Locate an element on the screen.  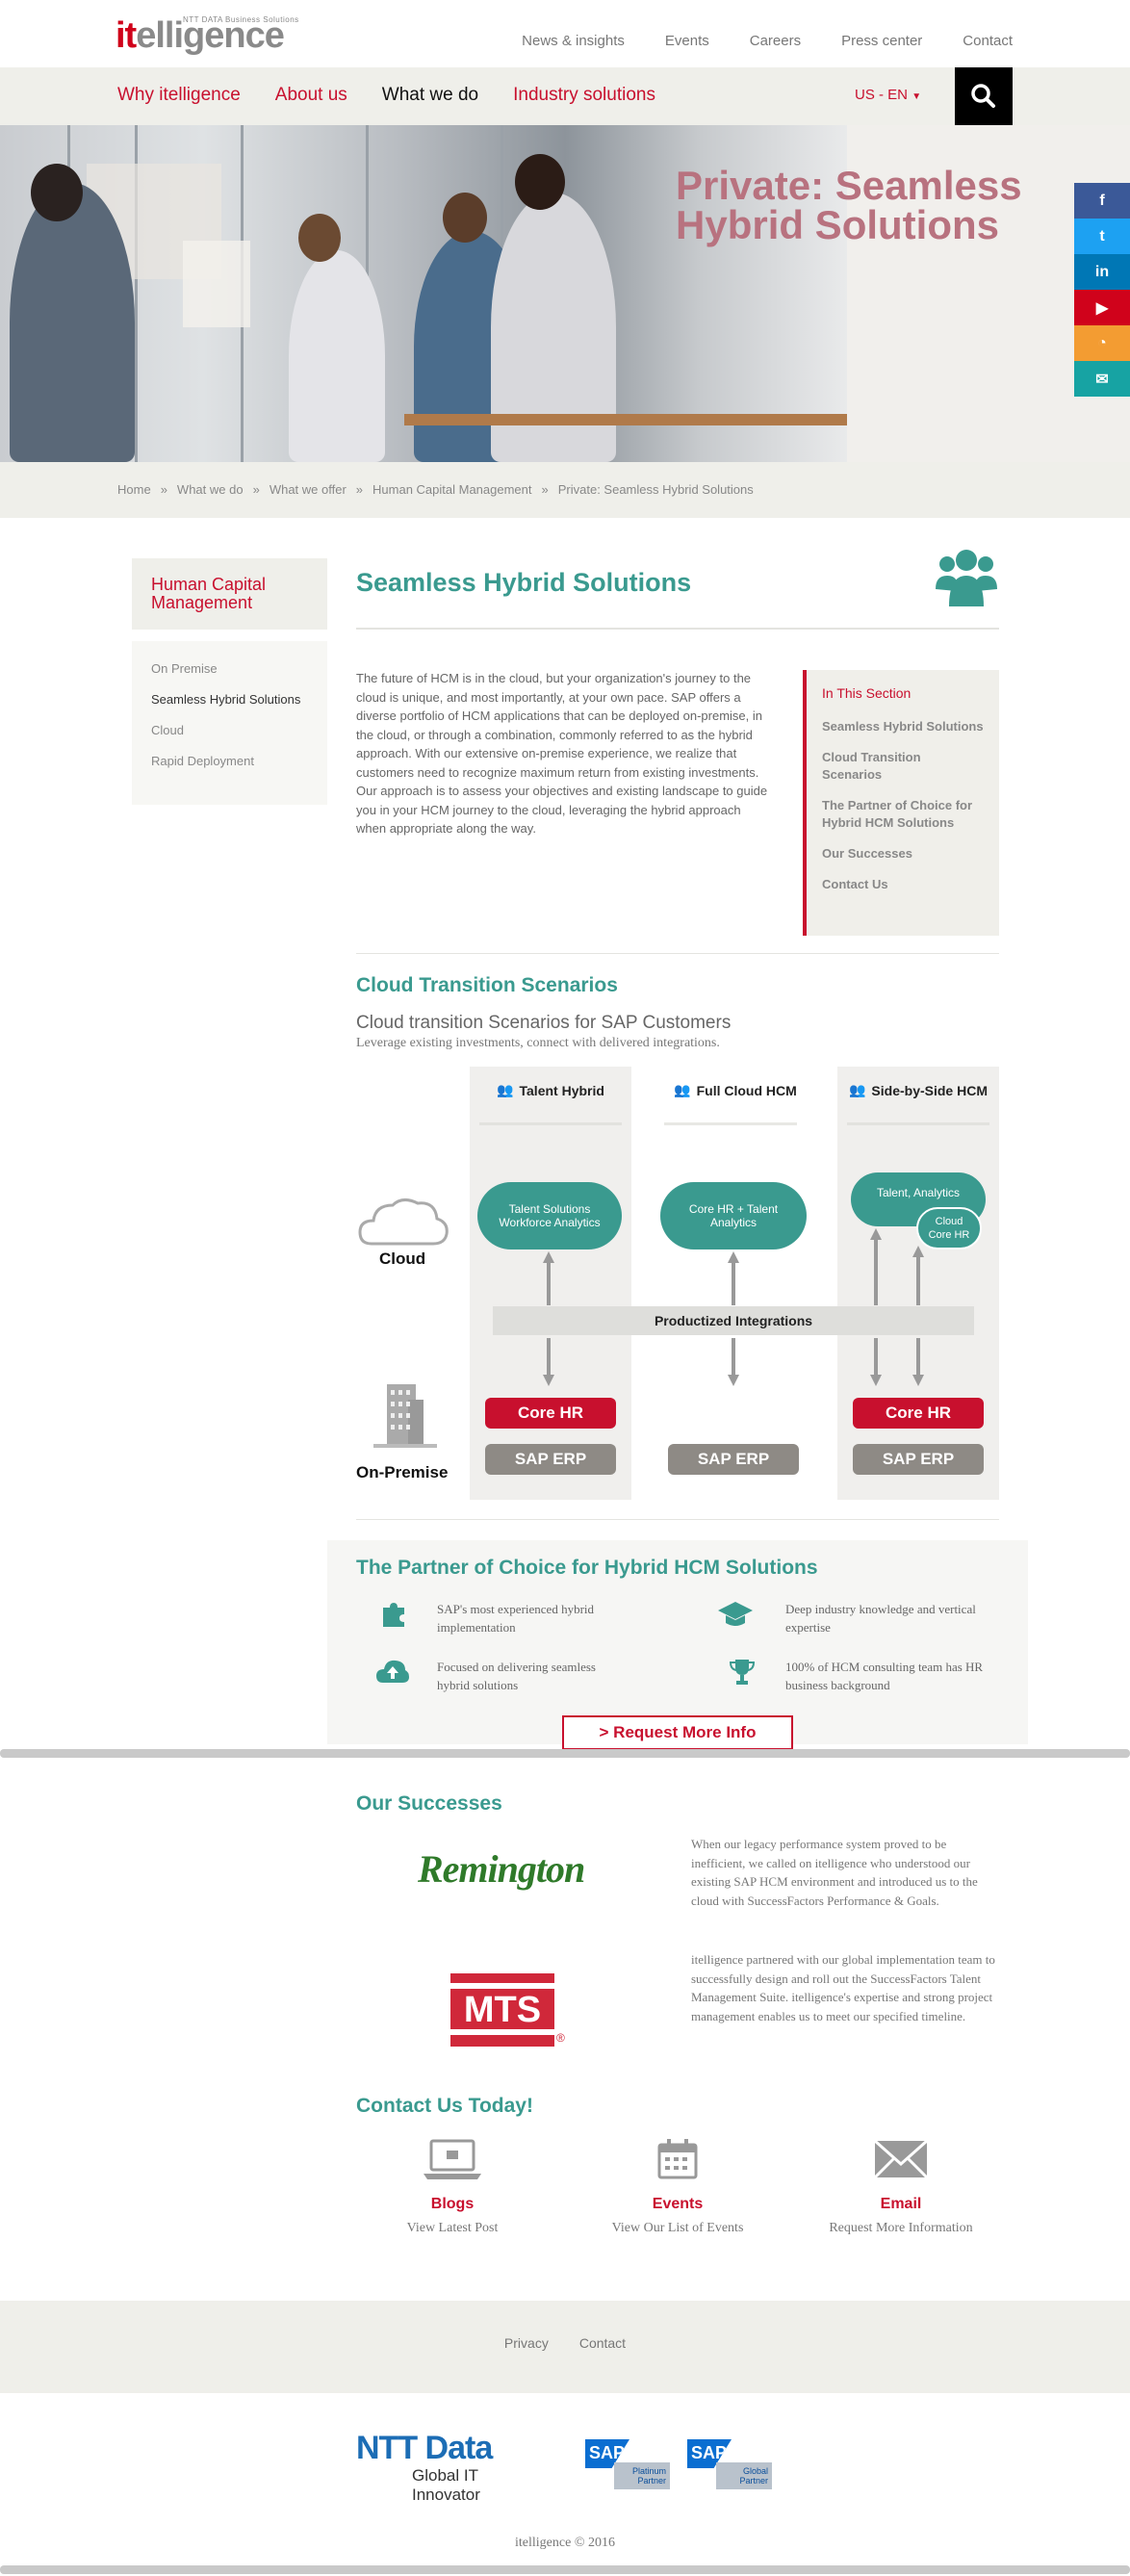
scenario-column-talent-hybrid: 👥 Talent Hybrid is located at coordinates (550, 1284).